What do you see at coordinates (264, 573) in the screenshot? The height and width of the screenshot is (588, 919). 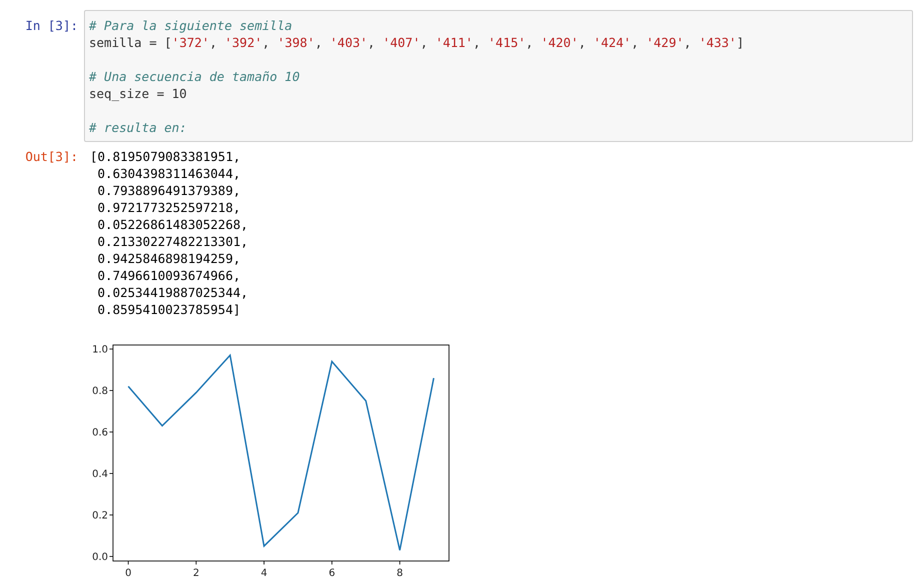 I see `x-tick-label: 4` at bounding box center [264, 573].